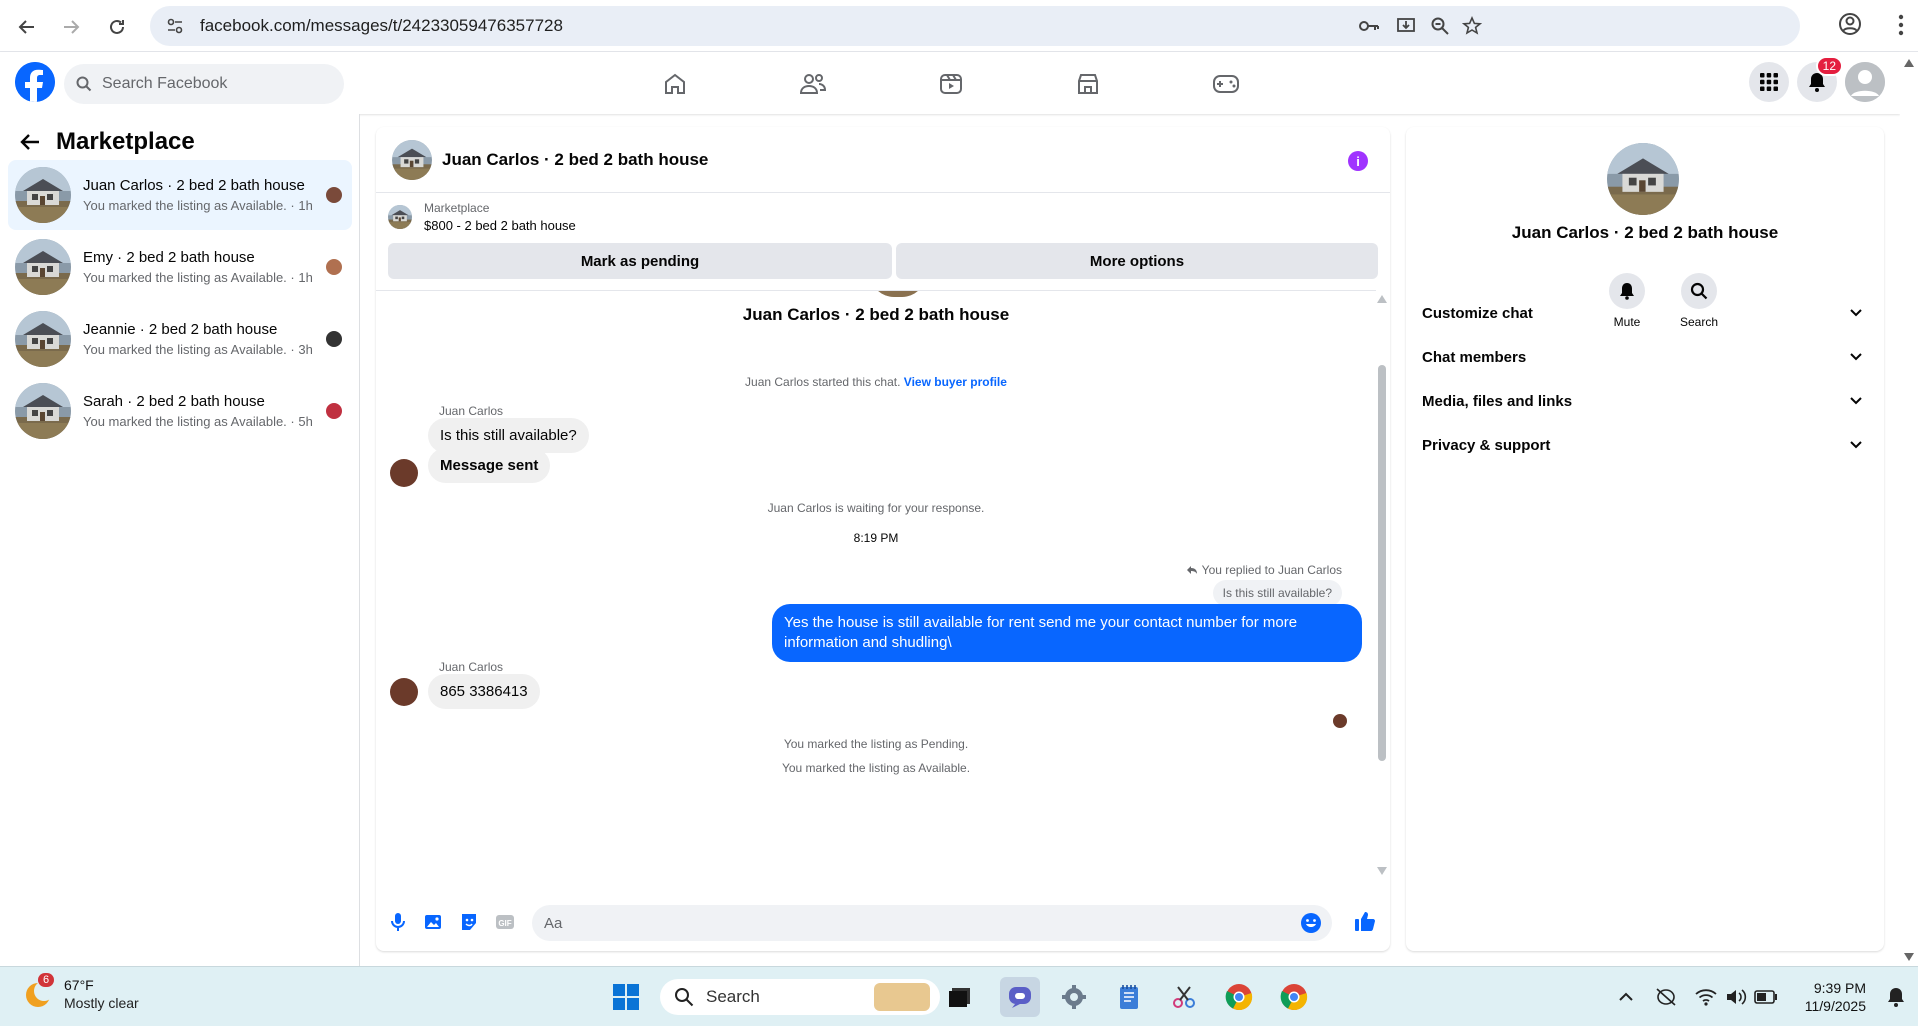  What do you see at coordinates (1406, 26) in the screenshot?
I see `install-app-icon` at bounding box center [1406, 26].